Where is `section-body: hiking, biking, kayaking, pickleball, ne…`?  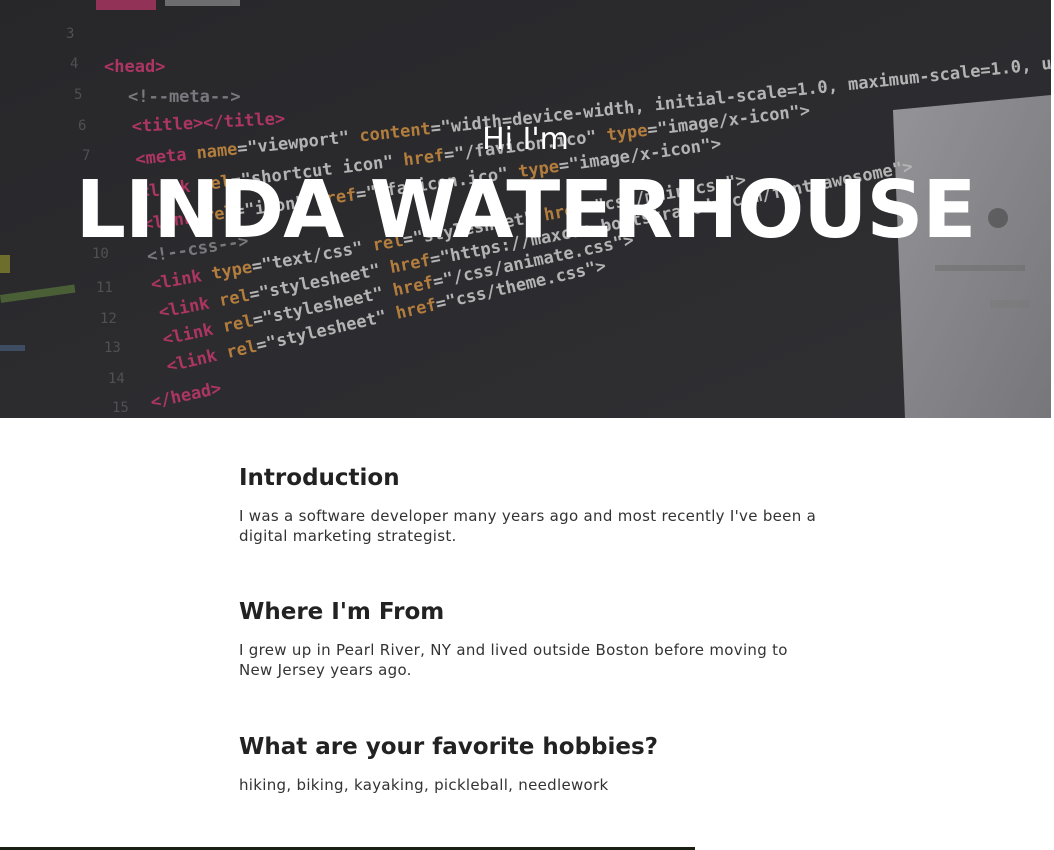
section-body: hiking, biking, kayaking, pickleball, ne… is located at coordinates (424, 785).